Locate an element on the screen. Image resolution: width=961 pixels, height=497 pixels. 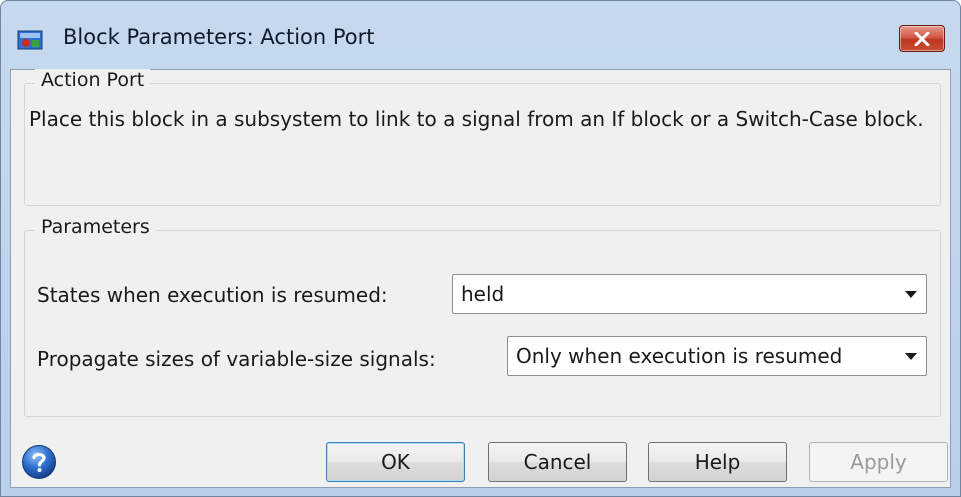
parameters-group-title: Parameters is located at coordinates (95, 227).